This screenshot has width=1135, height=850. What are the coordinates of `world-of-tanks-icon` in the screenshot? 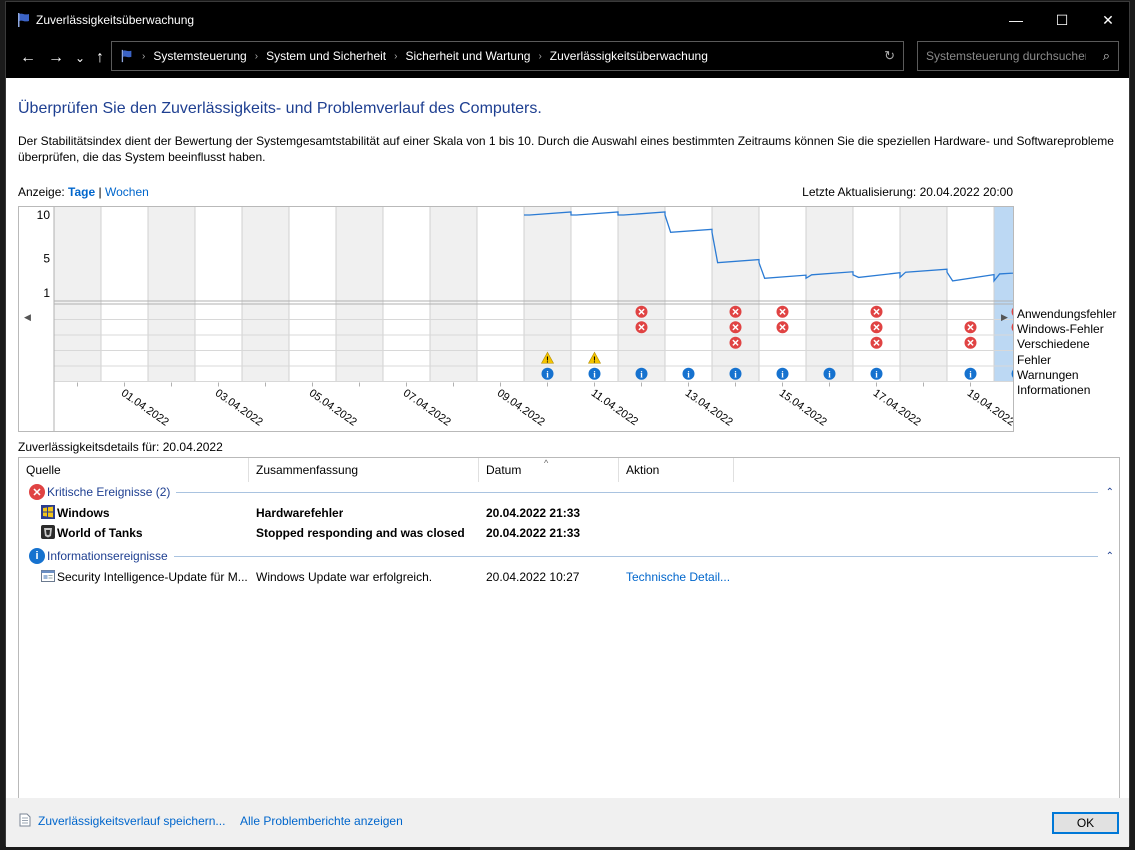 It's located at (48, 532).